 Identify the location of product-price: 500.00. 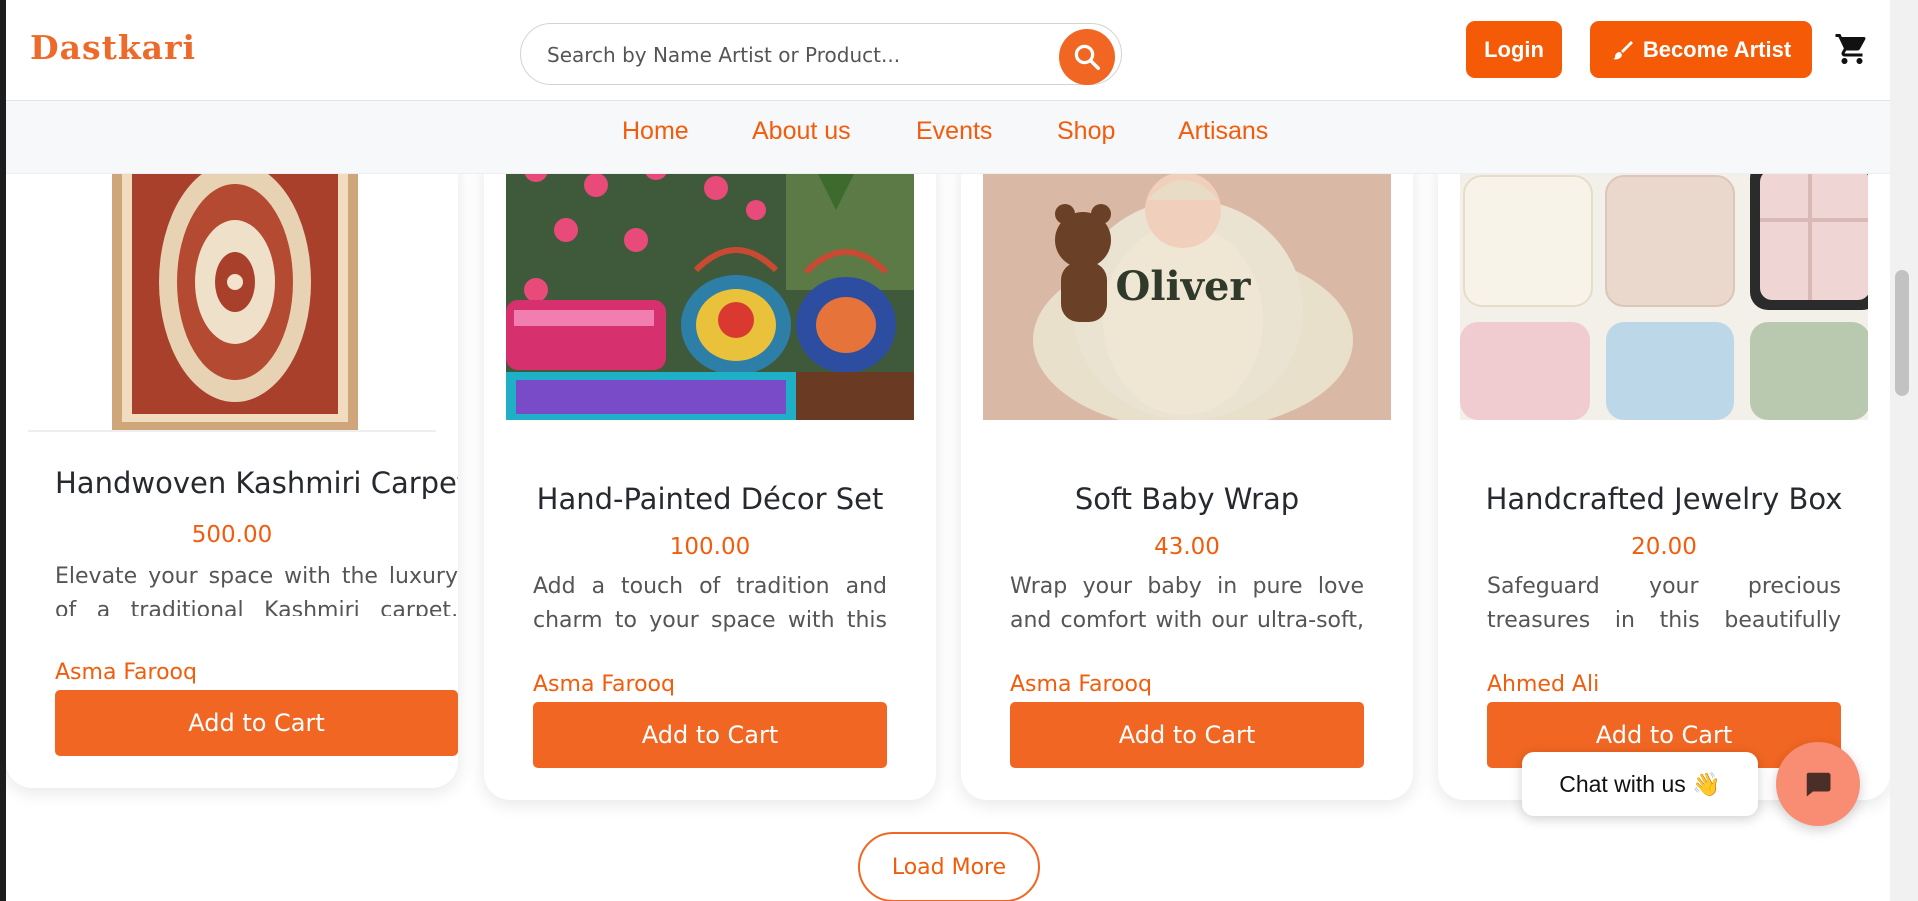
(232, 535).